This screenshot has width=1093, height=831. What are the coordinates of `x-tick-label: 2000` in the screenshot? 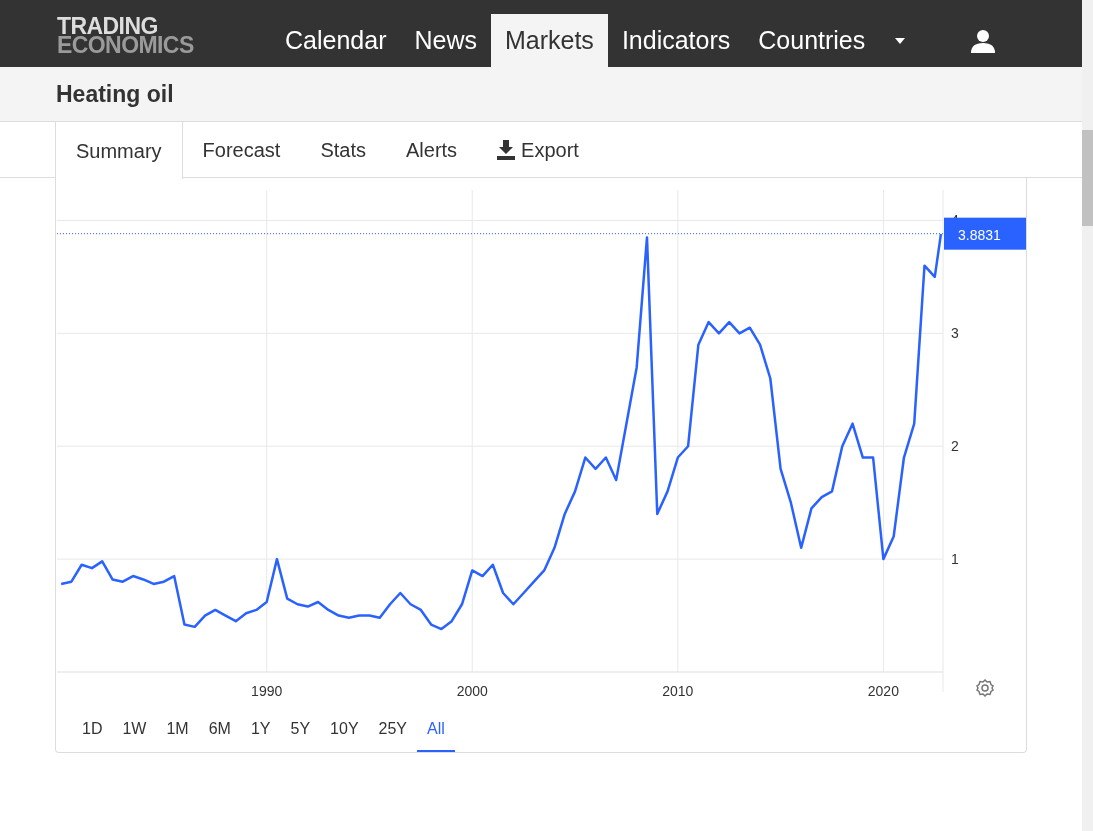 It's located at (472, 691).